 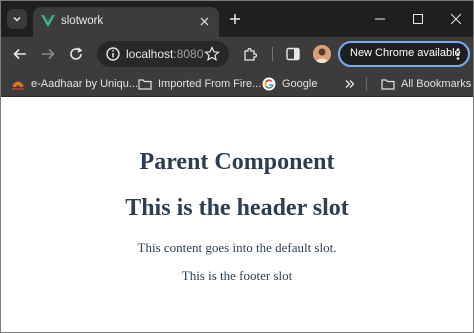 I want to click on toolbar: localhost:8080 New Chrome available, so click(x=237, y=54).